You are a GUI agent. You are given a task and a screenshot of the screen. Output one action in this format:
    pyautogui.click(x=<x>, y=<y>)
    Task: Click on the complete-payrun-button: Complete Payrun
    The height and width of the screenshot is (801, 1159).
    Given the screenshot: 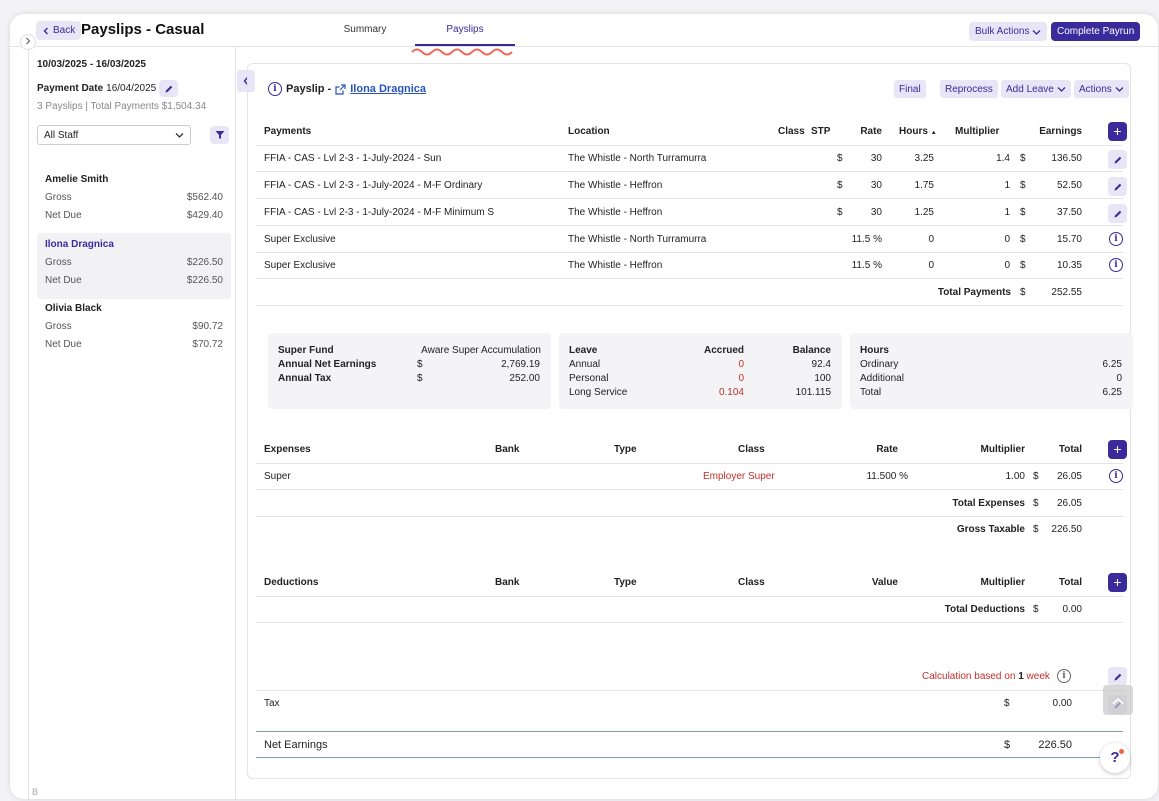 What is the action you would take?
    pyautogui.click(x=1096, y=31)
    